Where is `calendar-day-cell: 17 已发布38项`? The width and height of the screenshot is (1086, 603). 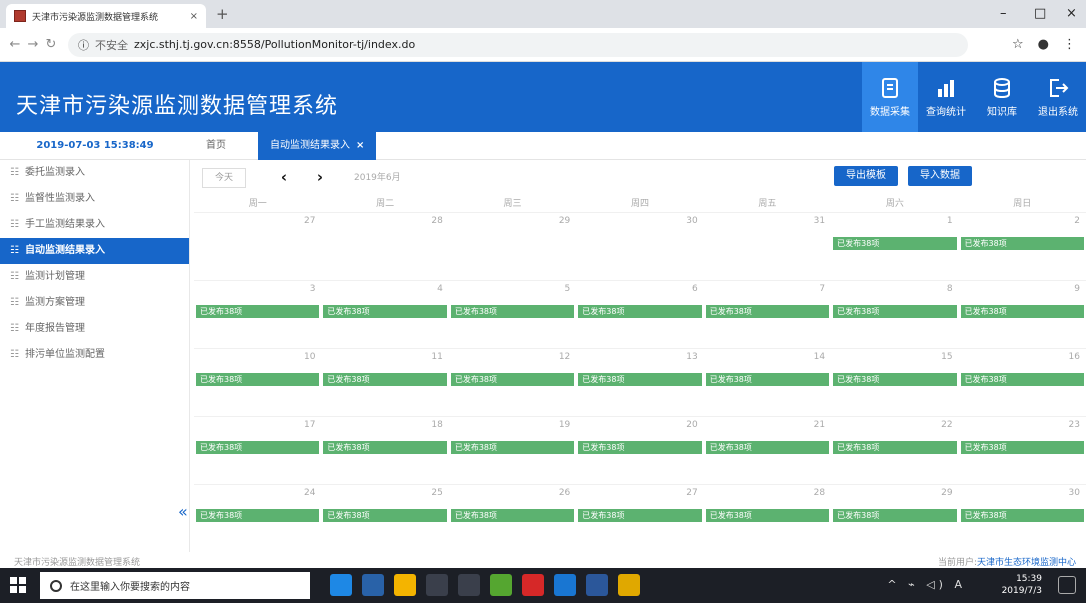
calendar-day-cell: 17 已发布38项 is located at coordinates (257, 451).